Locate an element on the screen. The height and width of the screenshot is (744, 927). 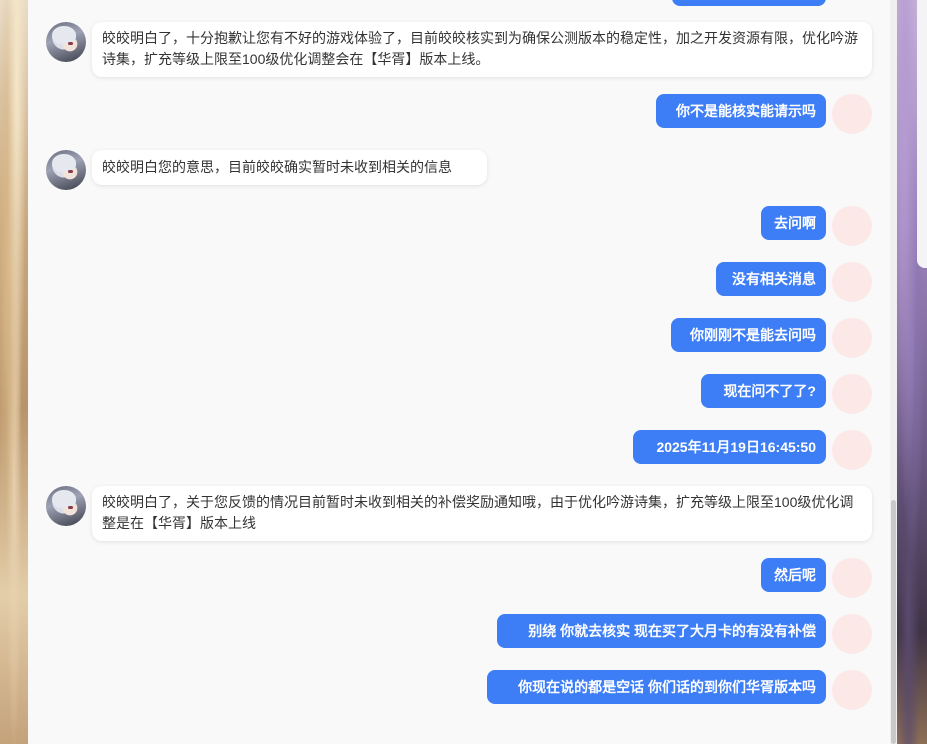
user-message-bubble: 2025年11月19日16:45:50 is located at coordinates (729, 447).